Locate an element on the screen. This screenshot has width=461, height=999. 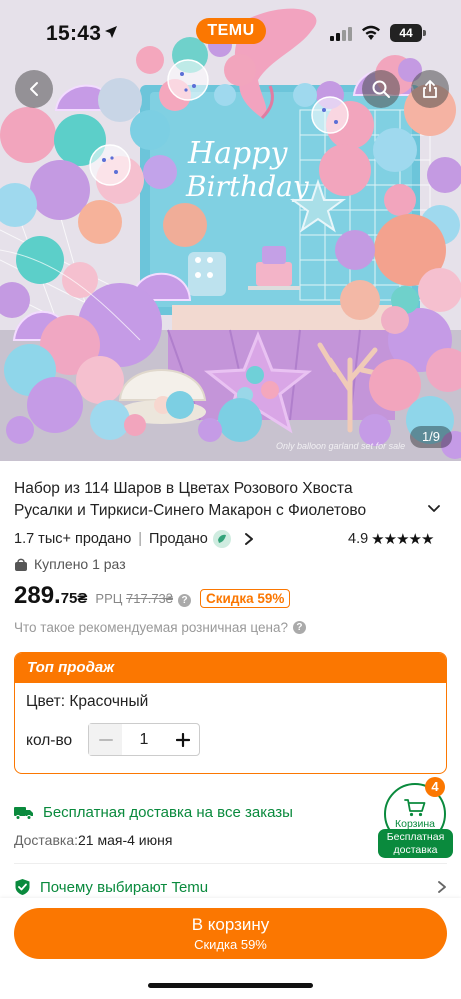
star-icon: ★★★★★ is located at coordinates (402, 539).